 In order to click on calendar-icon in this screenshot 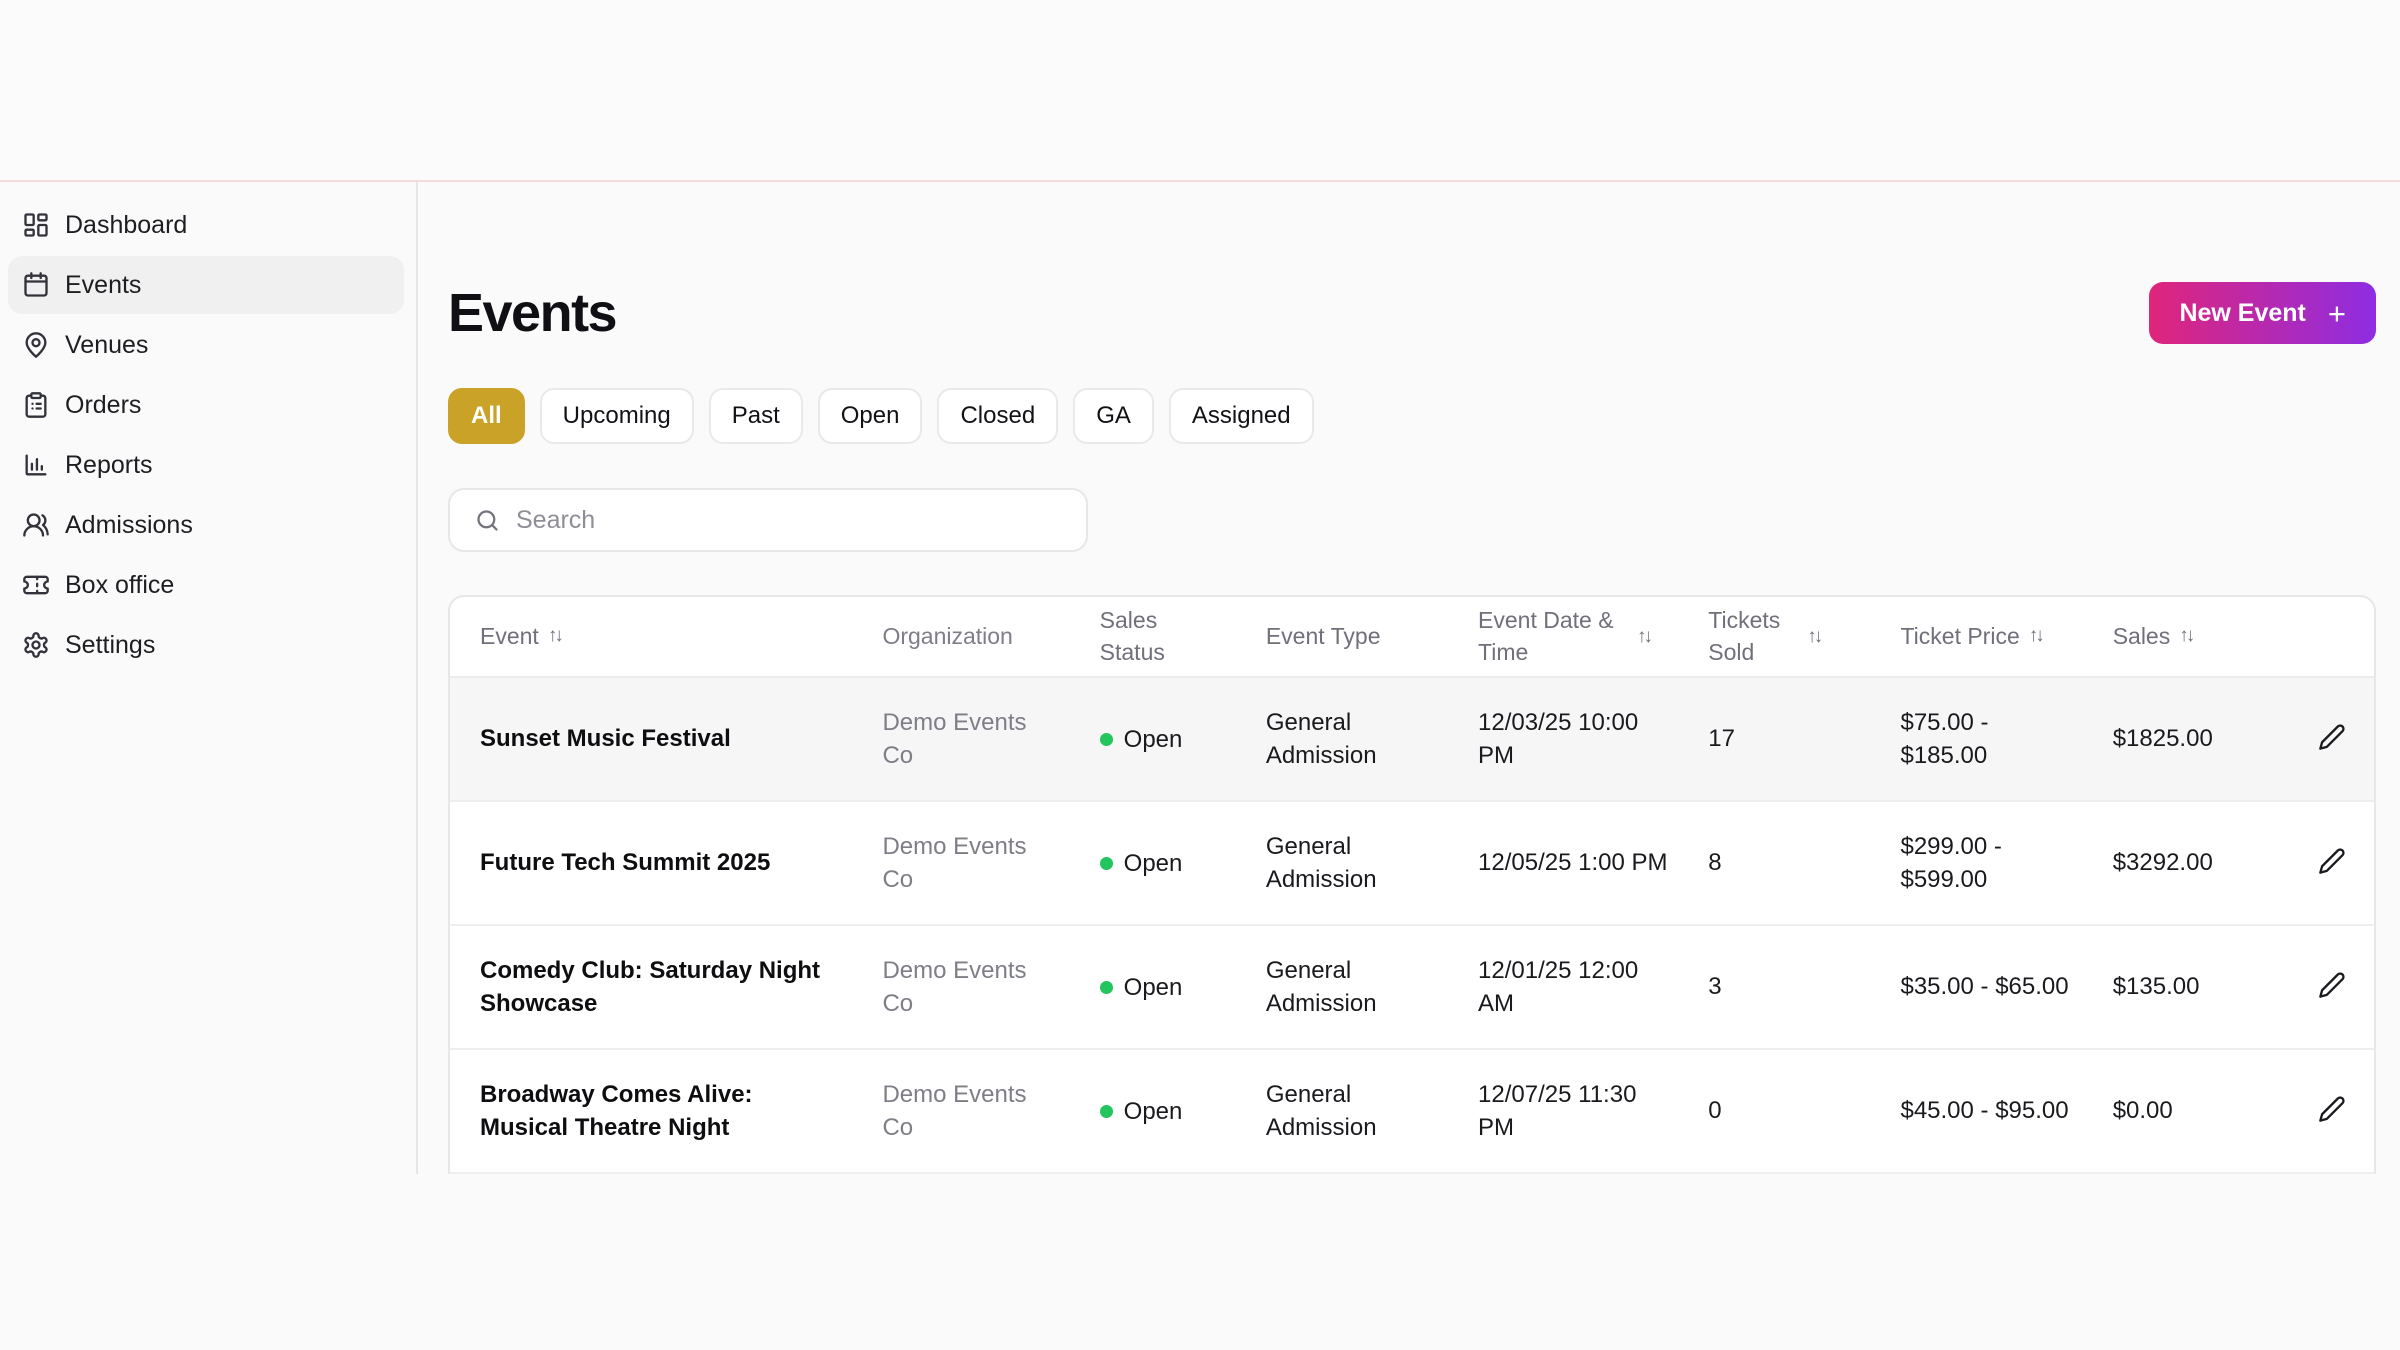, I will do `click(36, 285)`.